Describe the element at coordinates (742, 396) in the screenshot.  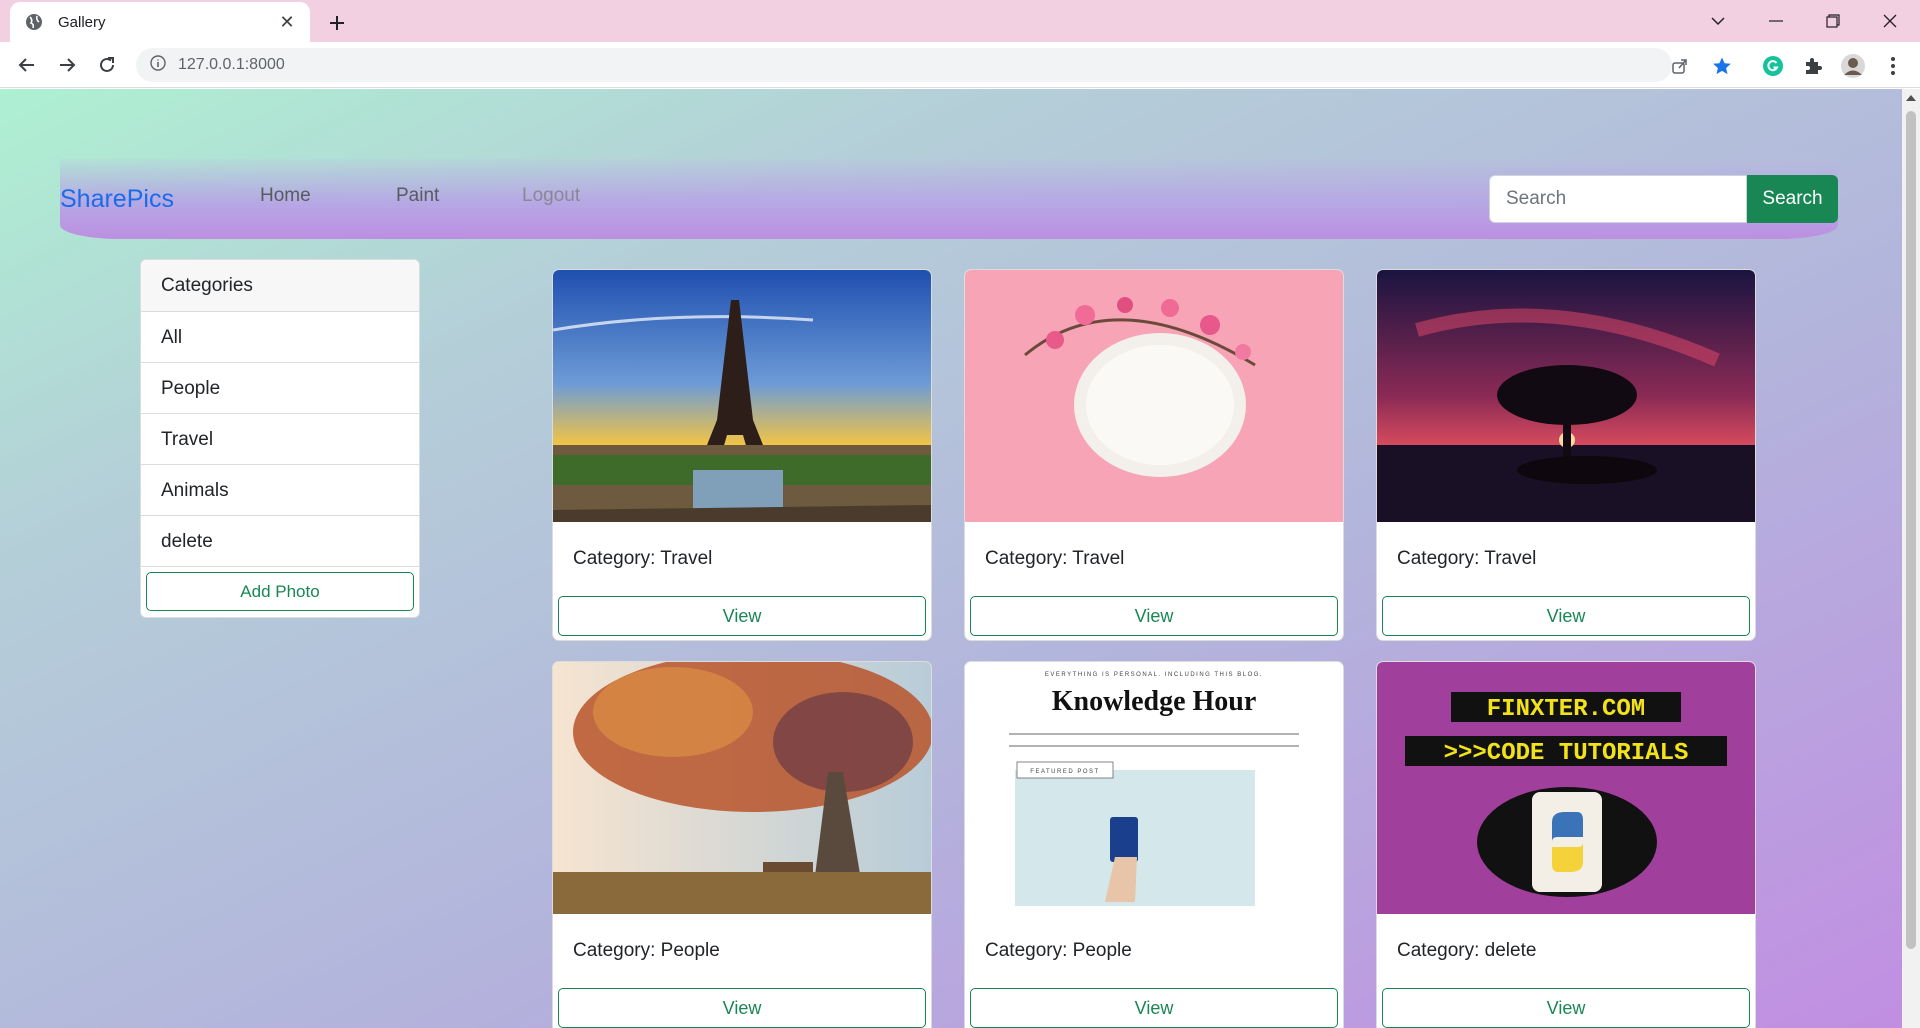
I see `photo-eiffel-tower` at that location.